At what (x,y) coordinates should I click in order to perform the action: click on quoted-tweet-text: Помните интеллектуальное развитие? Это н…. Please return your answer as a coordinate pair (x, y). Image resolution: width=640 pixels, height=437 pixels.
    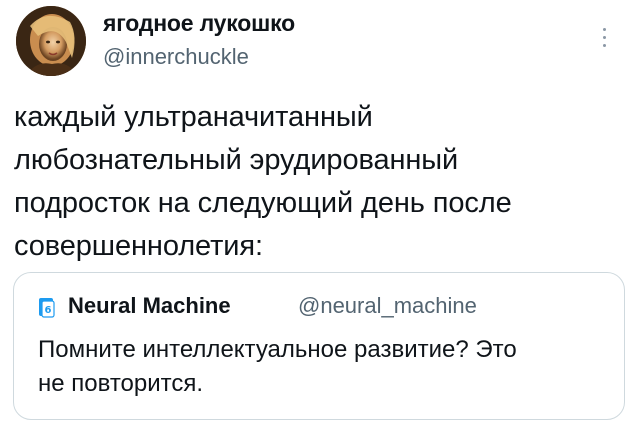
    Looking at the image, I should click on (277, 366).